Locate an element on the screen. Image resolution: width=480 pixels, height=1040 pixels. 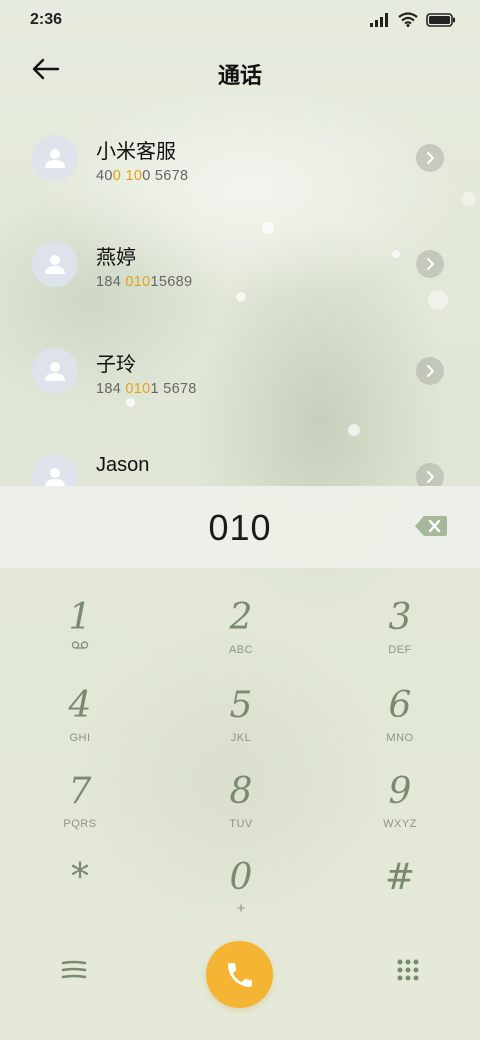
key-digit: 2 is located at coordinates (241, 617).